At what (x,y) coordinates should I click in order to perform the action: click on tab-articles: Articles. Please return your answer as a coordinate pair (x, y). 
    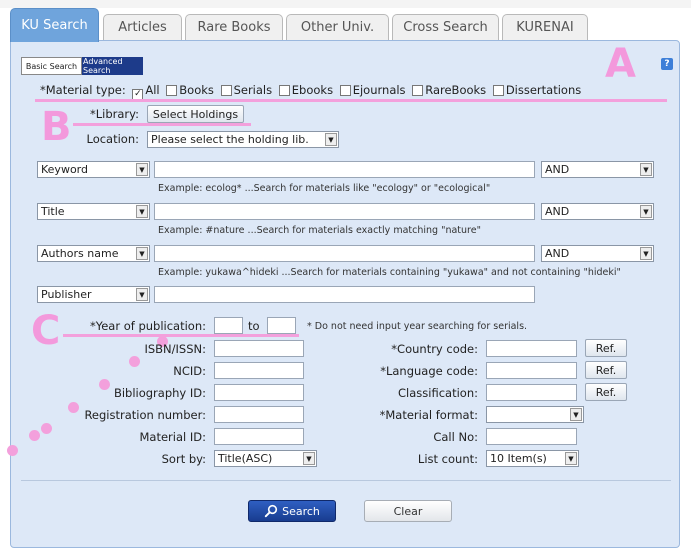
    Looking at the image, I should click on (142, 27).